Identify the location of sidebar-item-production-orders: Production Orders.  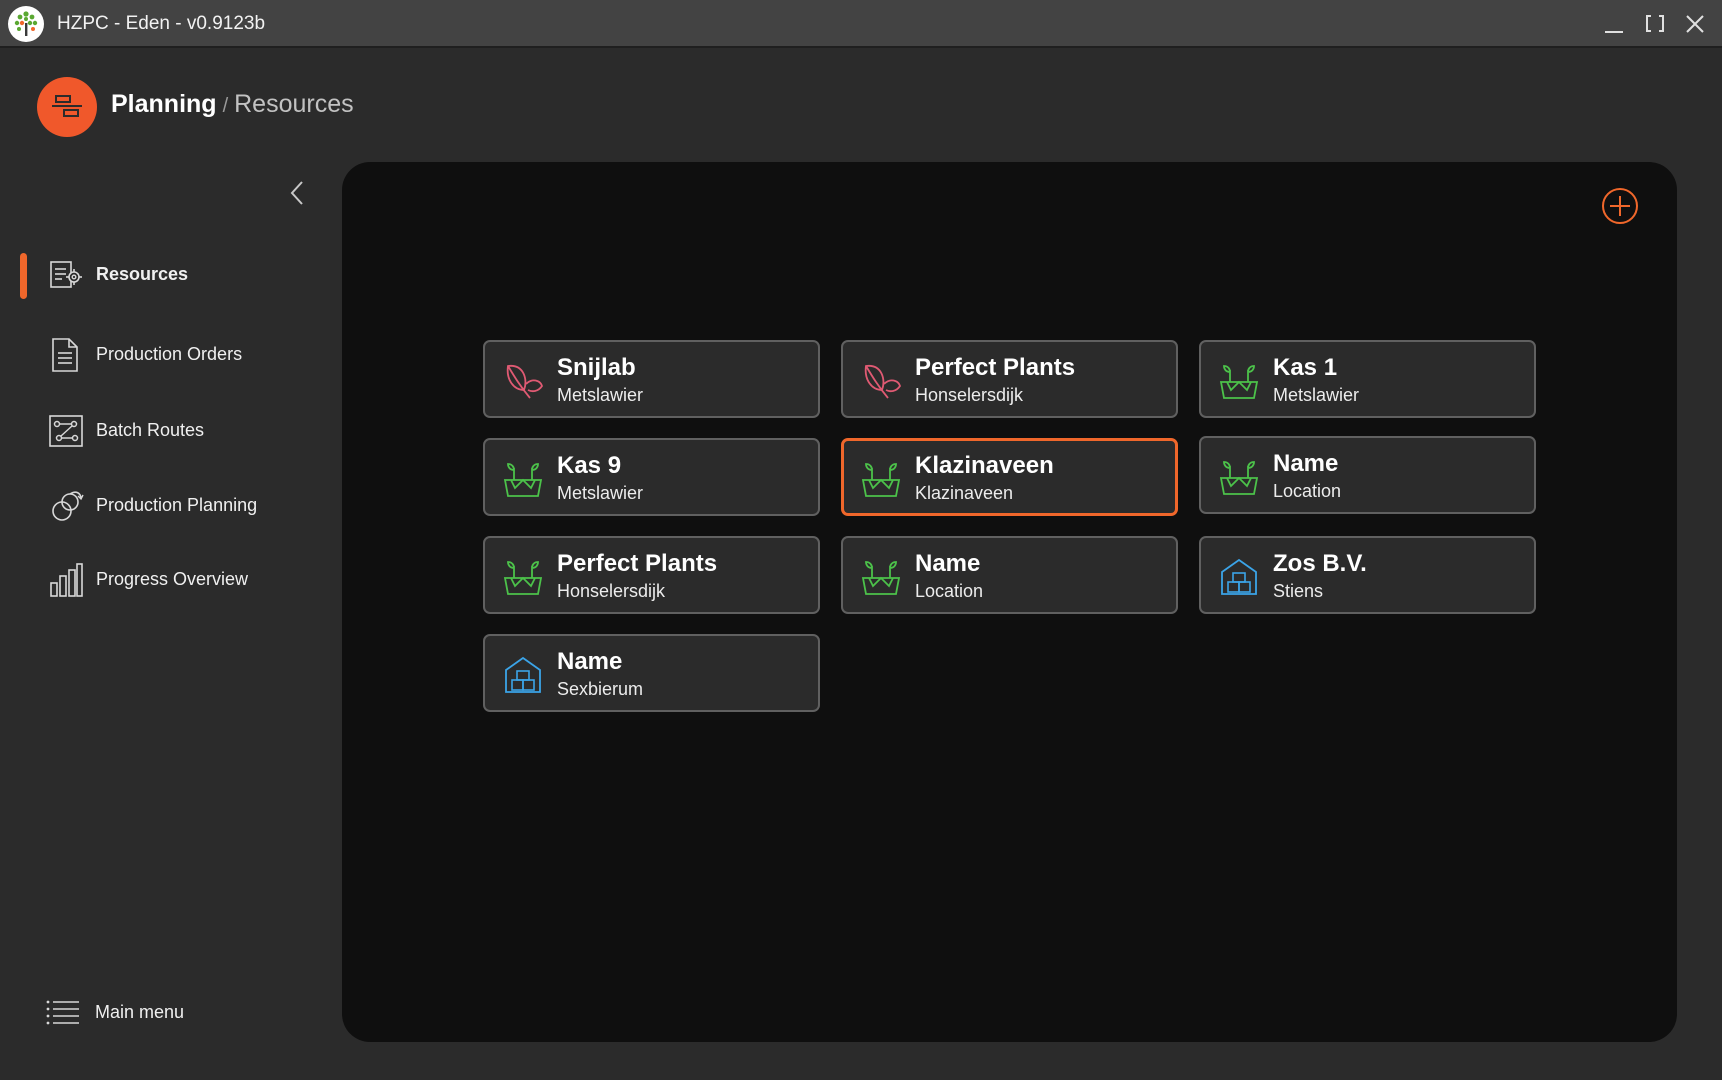
(165, 361).